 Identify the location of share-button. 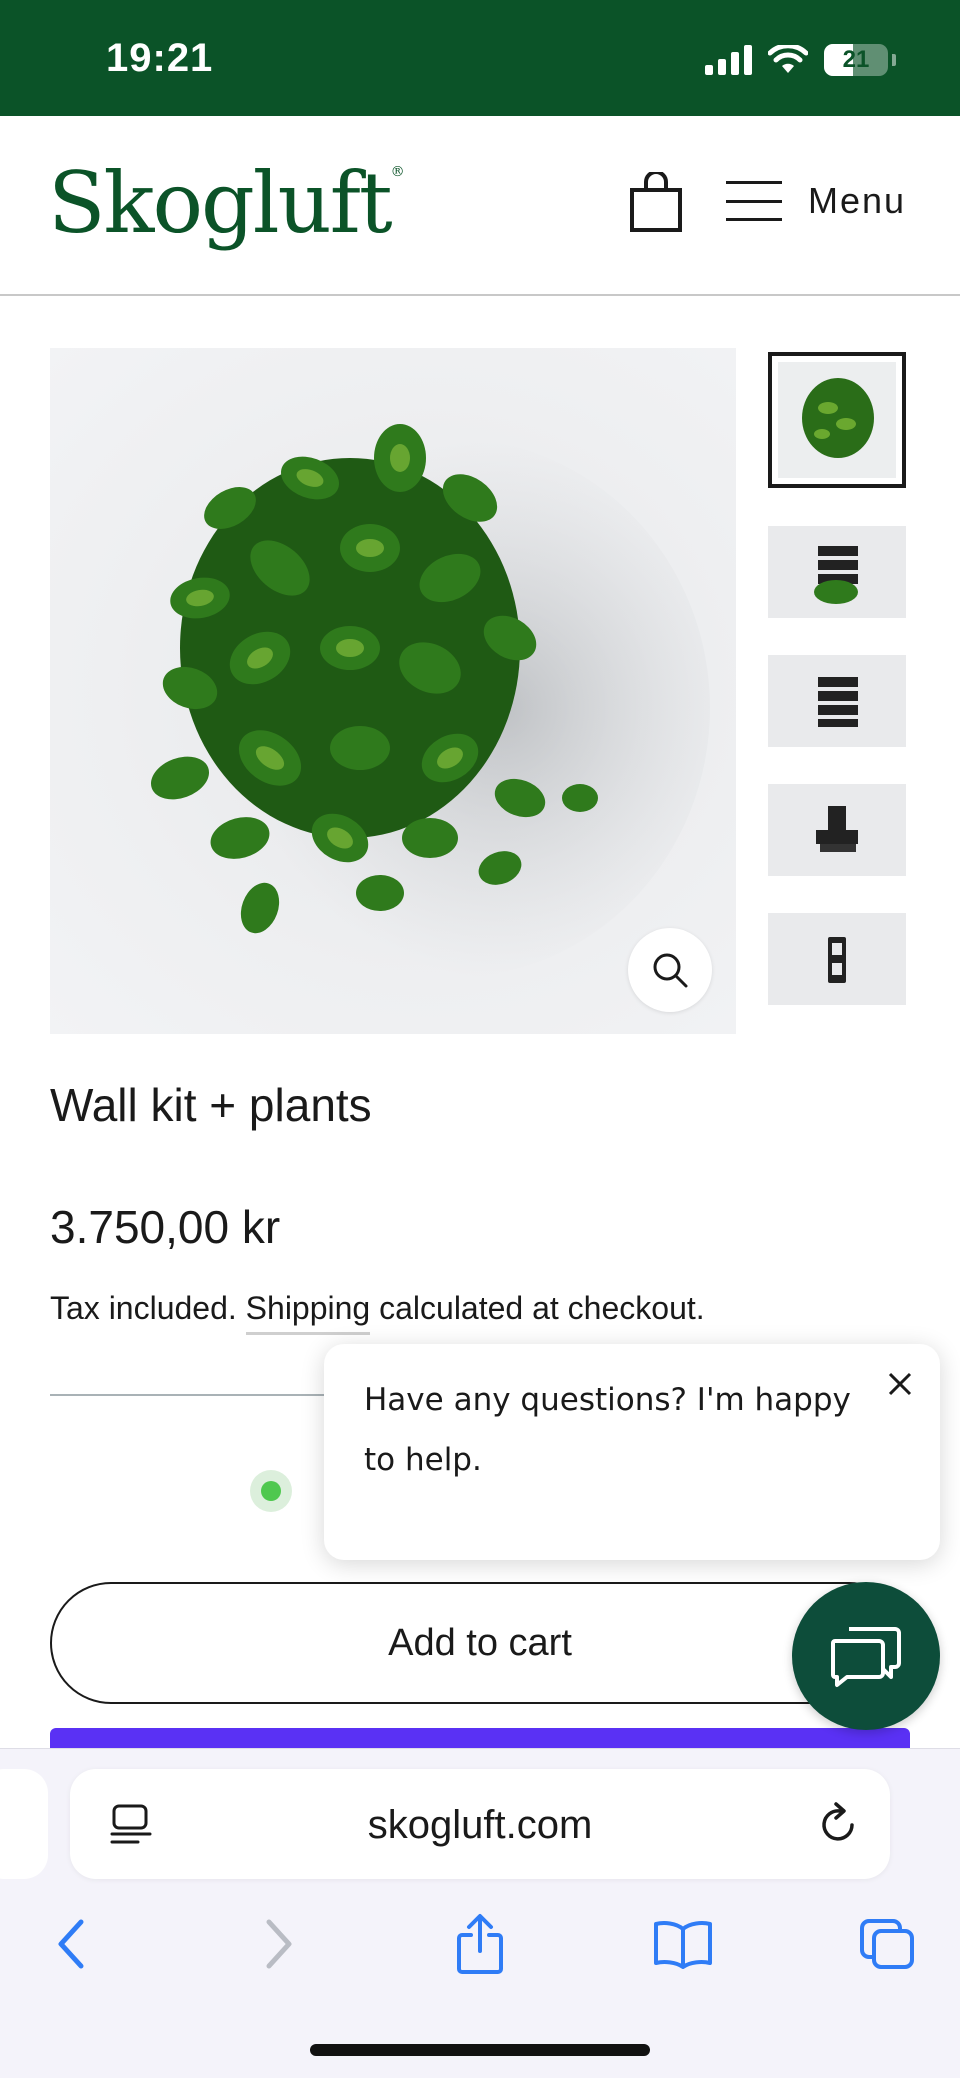
(480, 1944).